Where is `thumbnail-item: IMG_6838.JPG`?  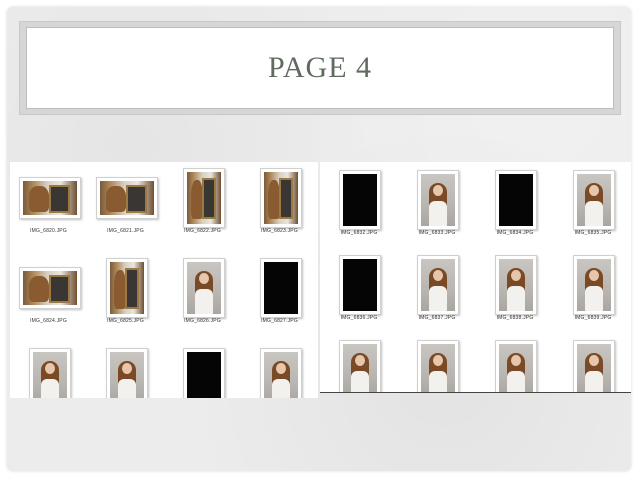
thumbnail-item: IMG_6838.JPG is located at coordinates (515, 295).